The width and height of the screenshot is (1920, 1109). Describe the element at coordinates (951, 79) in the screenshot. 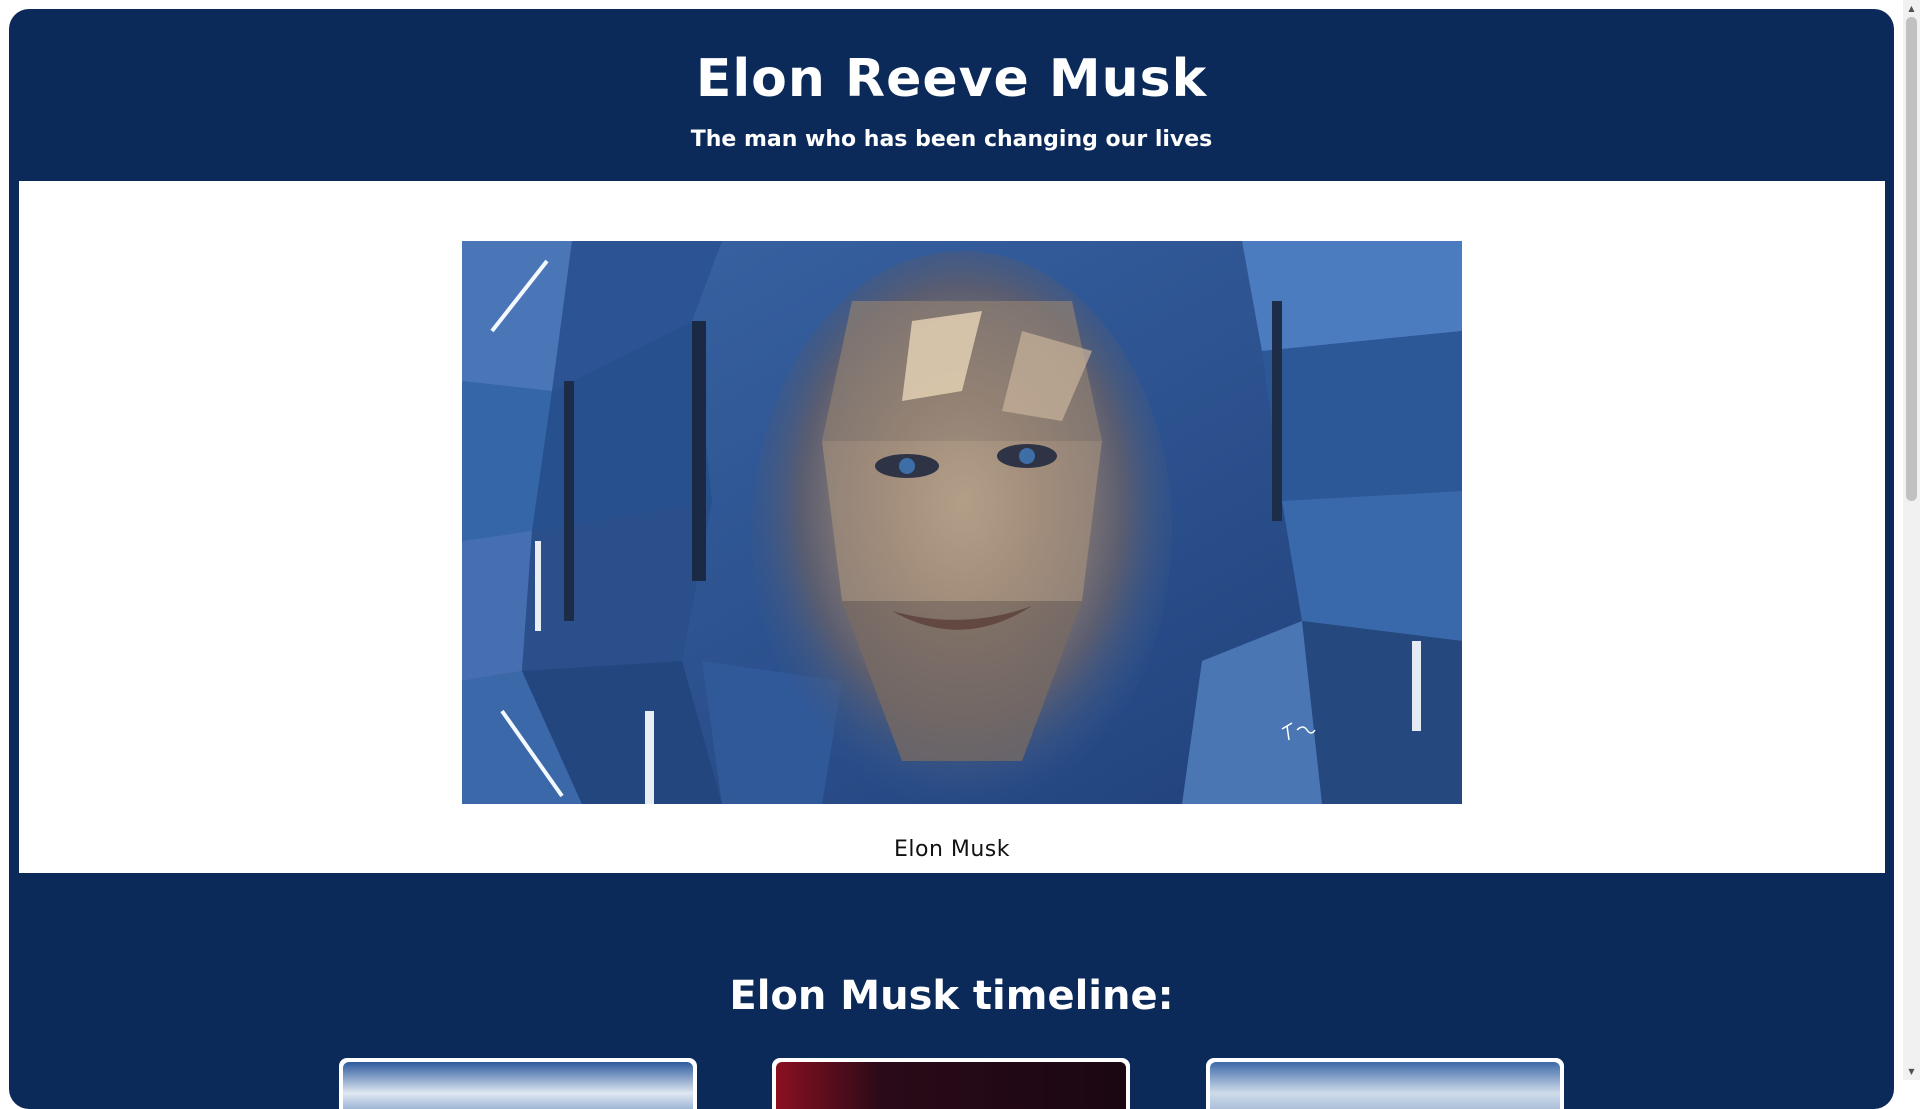

I see `page-title: Elon Reeve Musk` at that location.